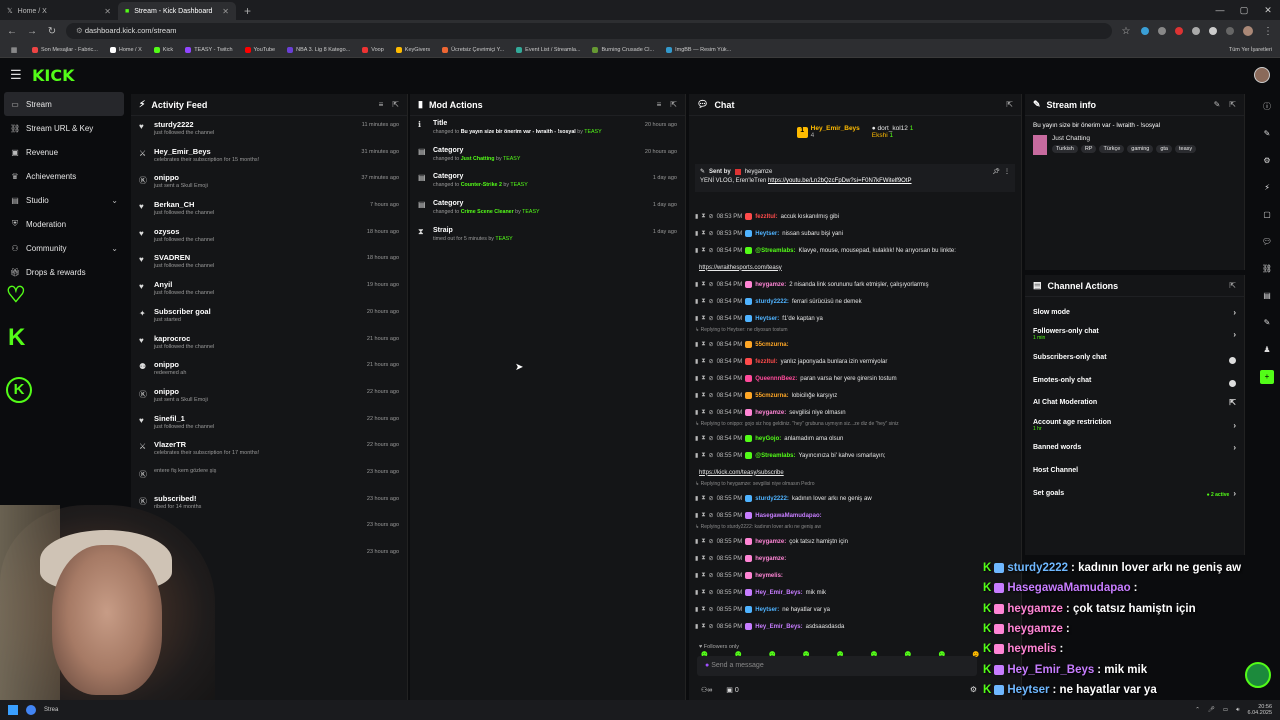 Image resolution: width=1280 pixels, height=720 pixels. What do you see at coordinates (855, 395) in the screenshot?
I see `chat-message: ▮ ⧗ ⊘ 08:54 PM 55cmzurna: lobicilığe karşıyız` at bounding box center [855, 395].